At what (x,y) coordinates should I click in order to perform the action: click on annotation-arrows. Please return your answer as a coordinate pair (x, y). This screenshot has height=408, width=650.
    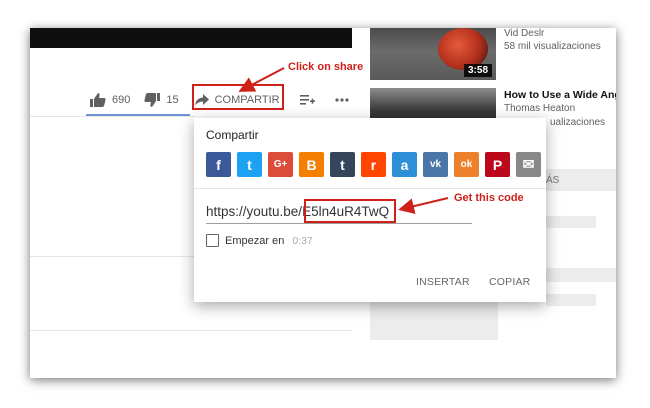
    Looking at the image, I should click on (343, 140).